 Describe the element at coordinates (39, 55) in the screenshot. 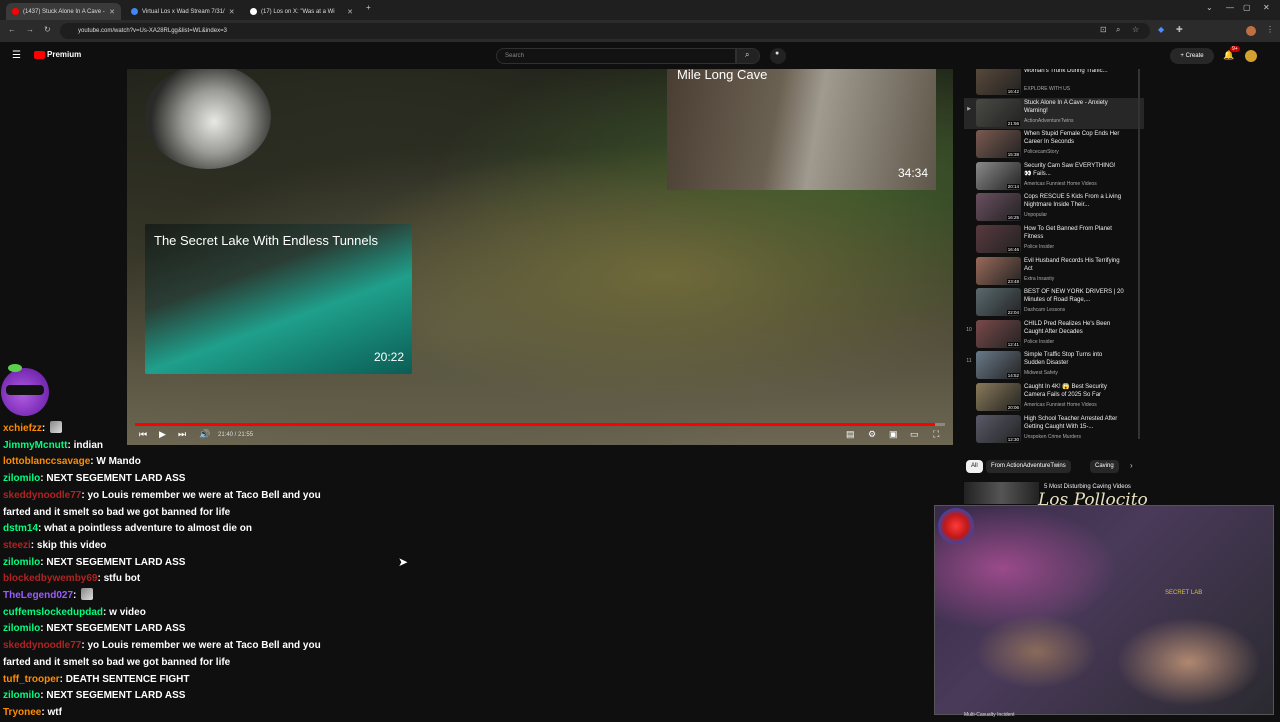

I see `youtube-logo-icon` at that location.